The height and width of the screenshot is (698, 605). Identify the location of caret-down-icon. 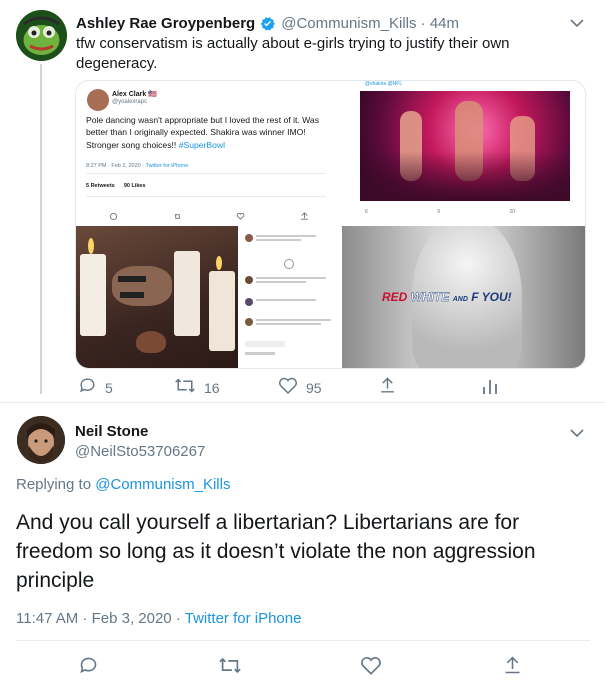
(577, 24).